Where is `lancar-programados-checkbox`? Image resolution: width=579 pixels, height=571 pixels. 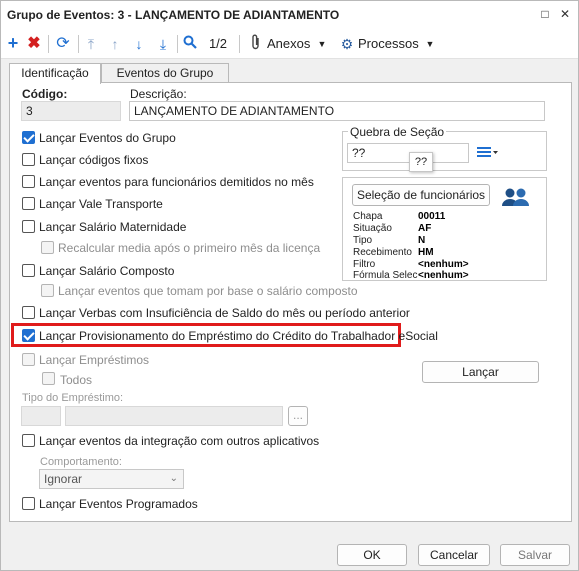 lancar-programados-checkbox is located at coordinates (28, 503).